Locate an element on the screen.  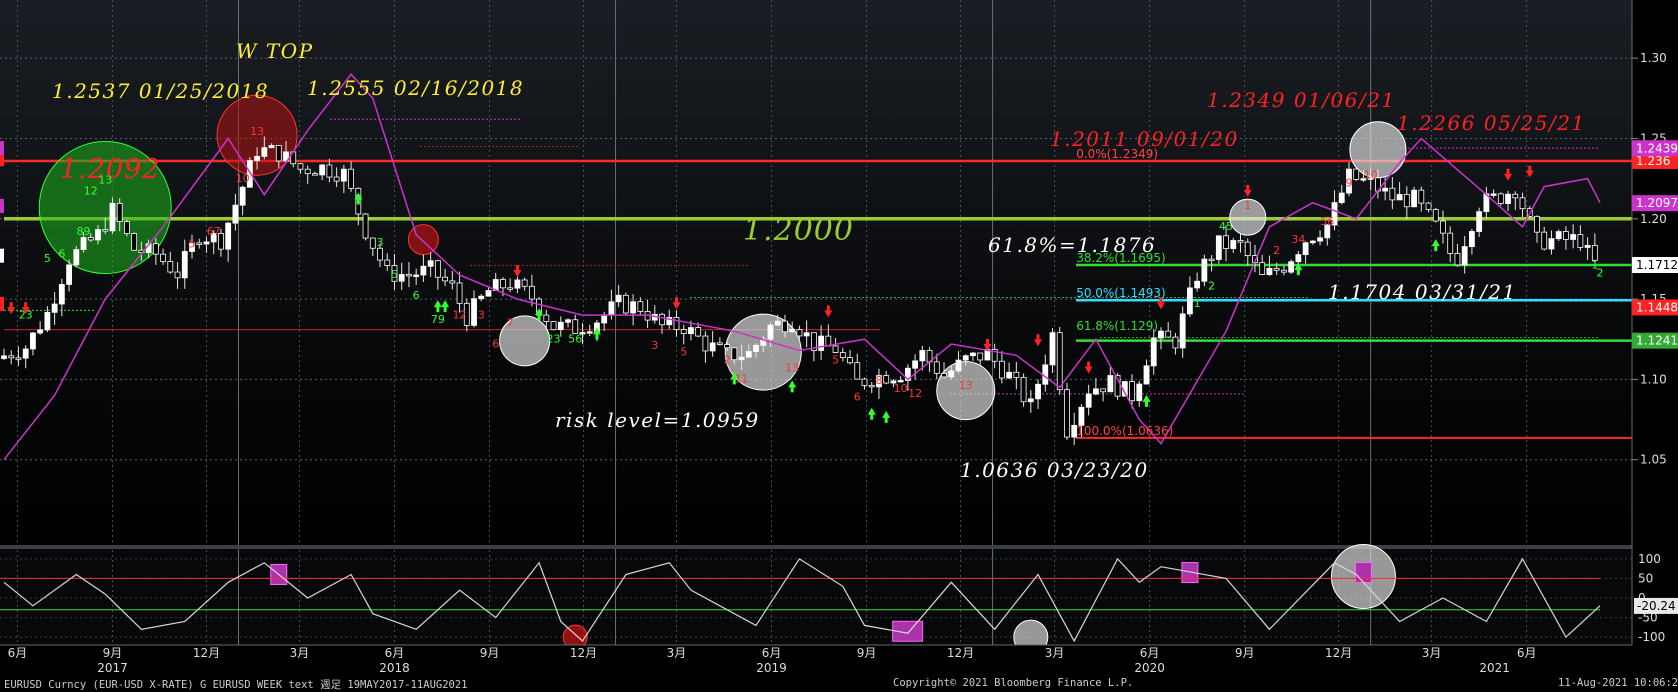
sequence-count-label: 34 is located at coordinates (1298, 239).